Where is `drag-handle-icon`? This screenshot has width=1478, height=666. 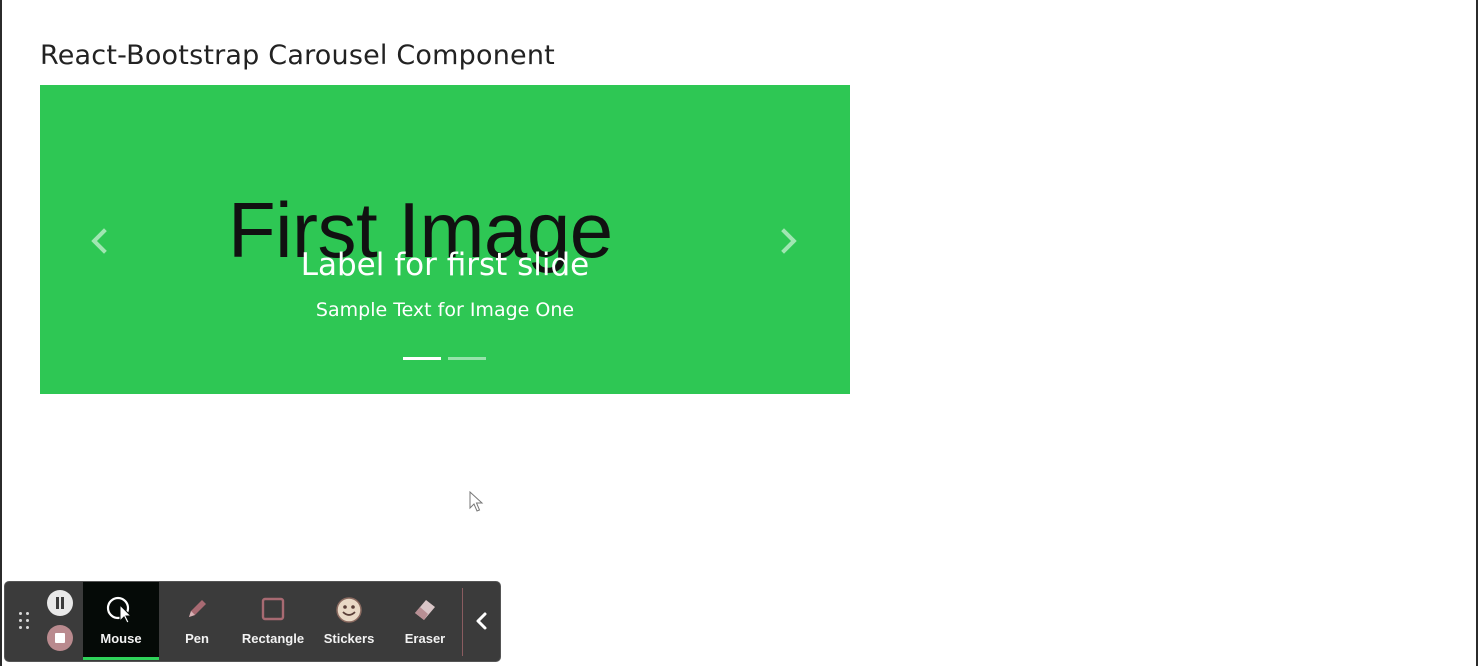
drag-handle-icon is located at coordinates (26, 623).